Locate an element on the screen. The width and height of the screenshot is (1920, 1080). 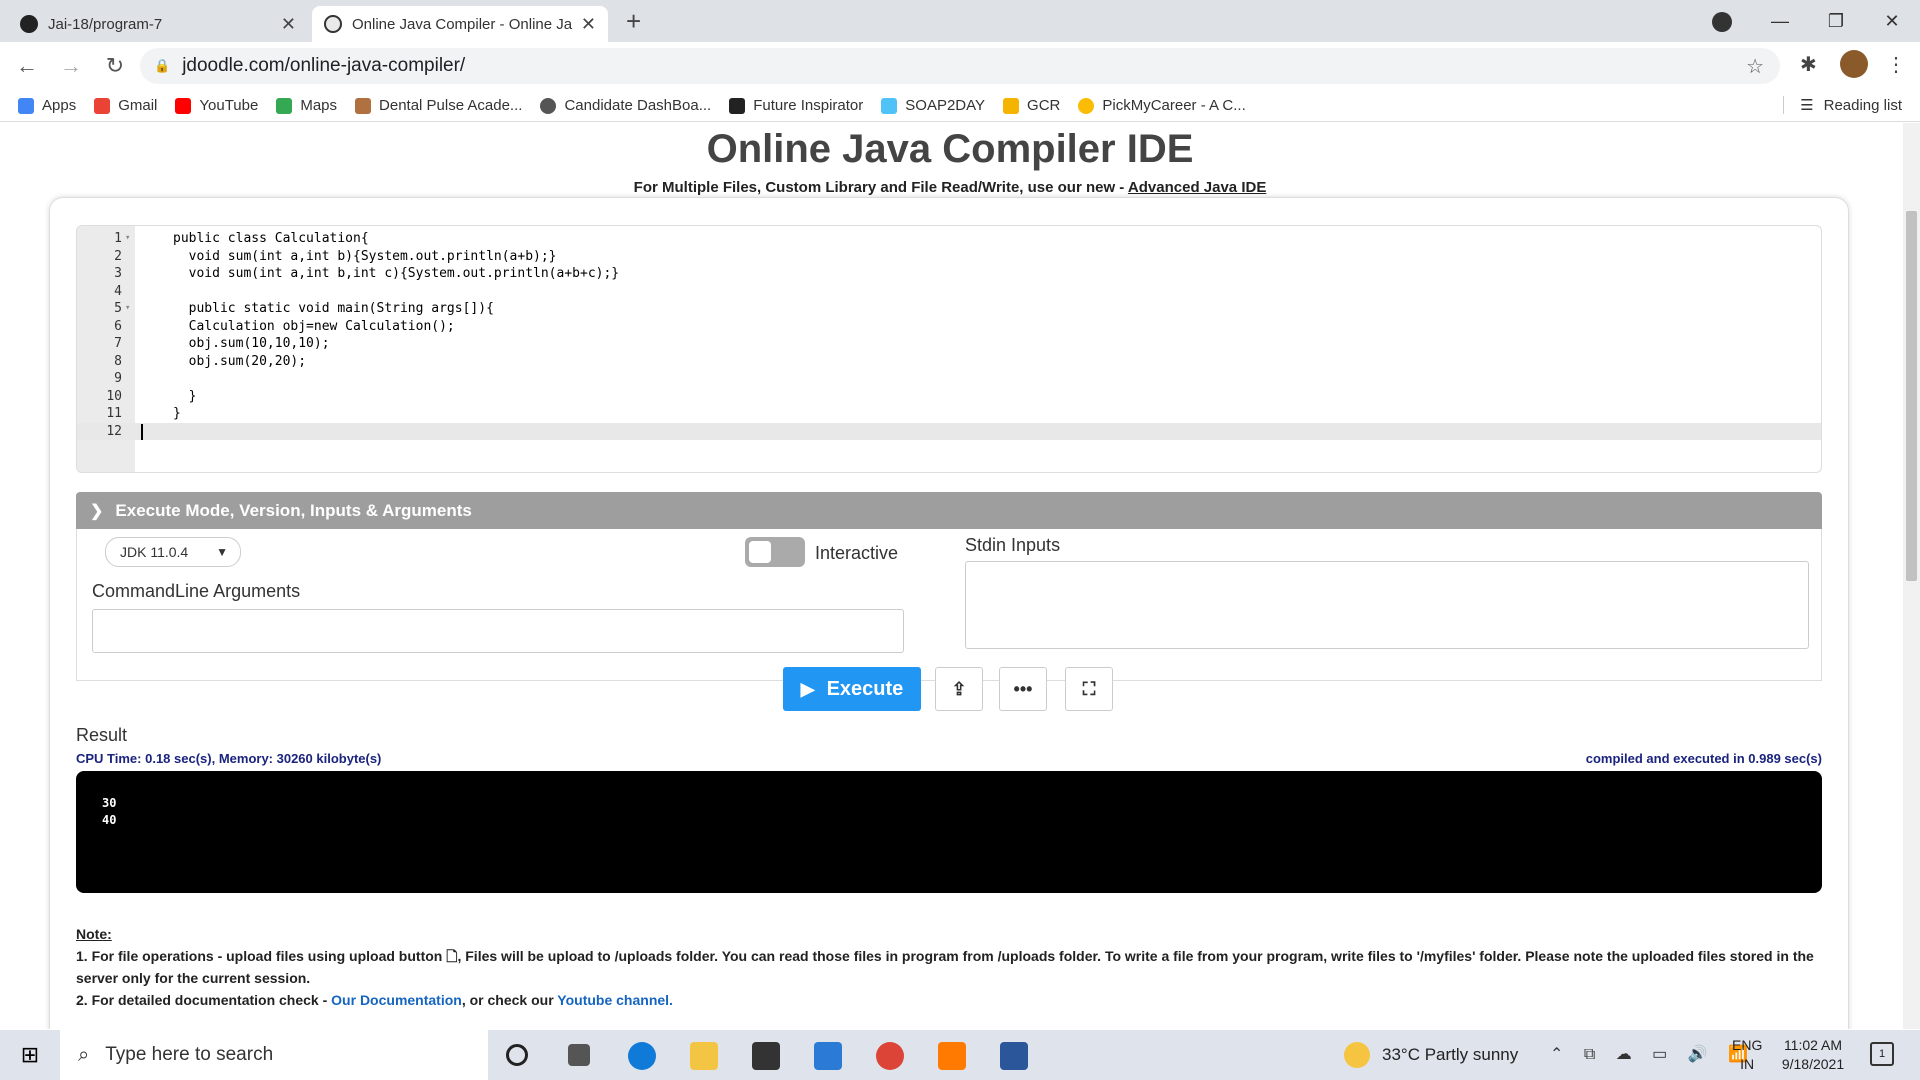
notification-center-icon: 1 is located at coordinates (1882, 1054).